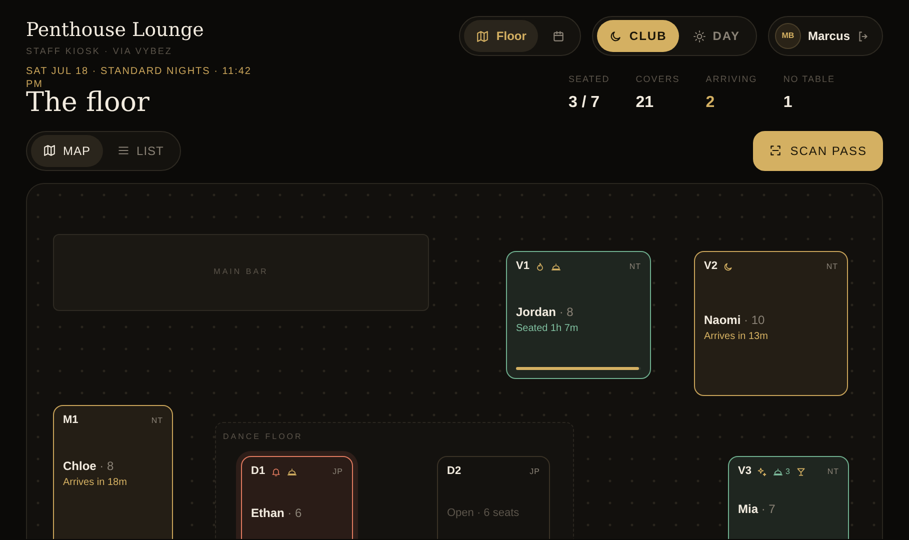  What do you see at coordinates (818, 150) in the screenshot?
I see `scan-pass-button: SCAN PASS` at bounding box center [818, 150].